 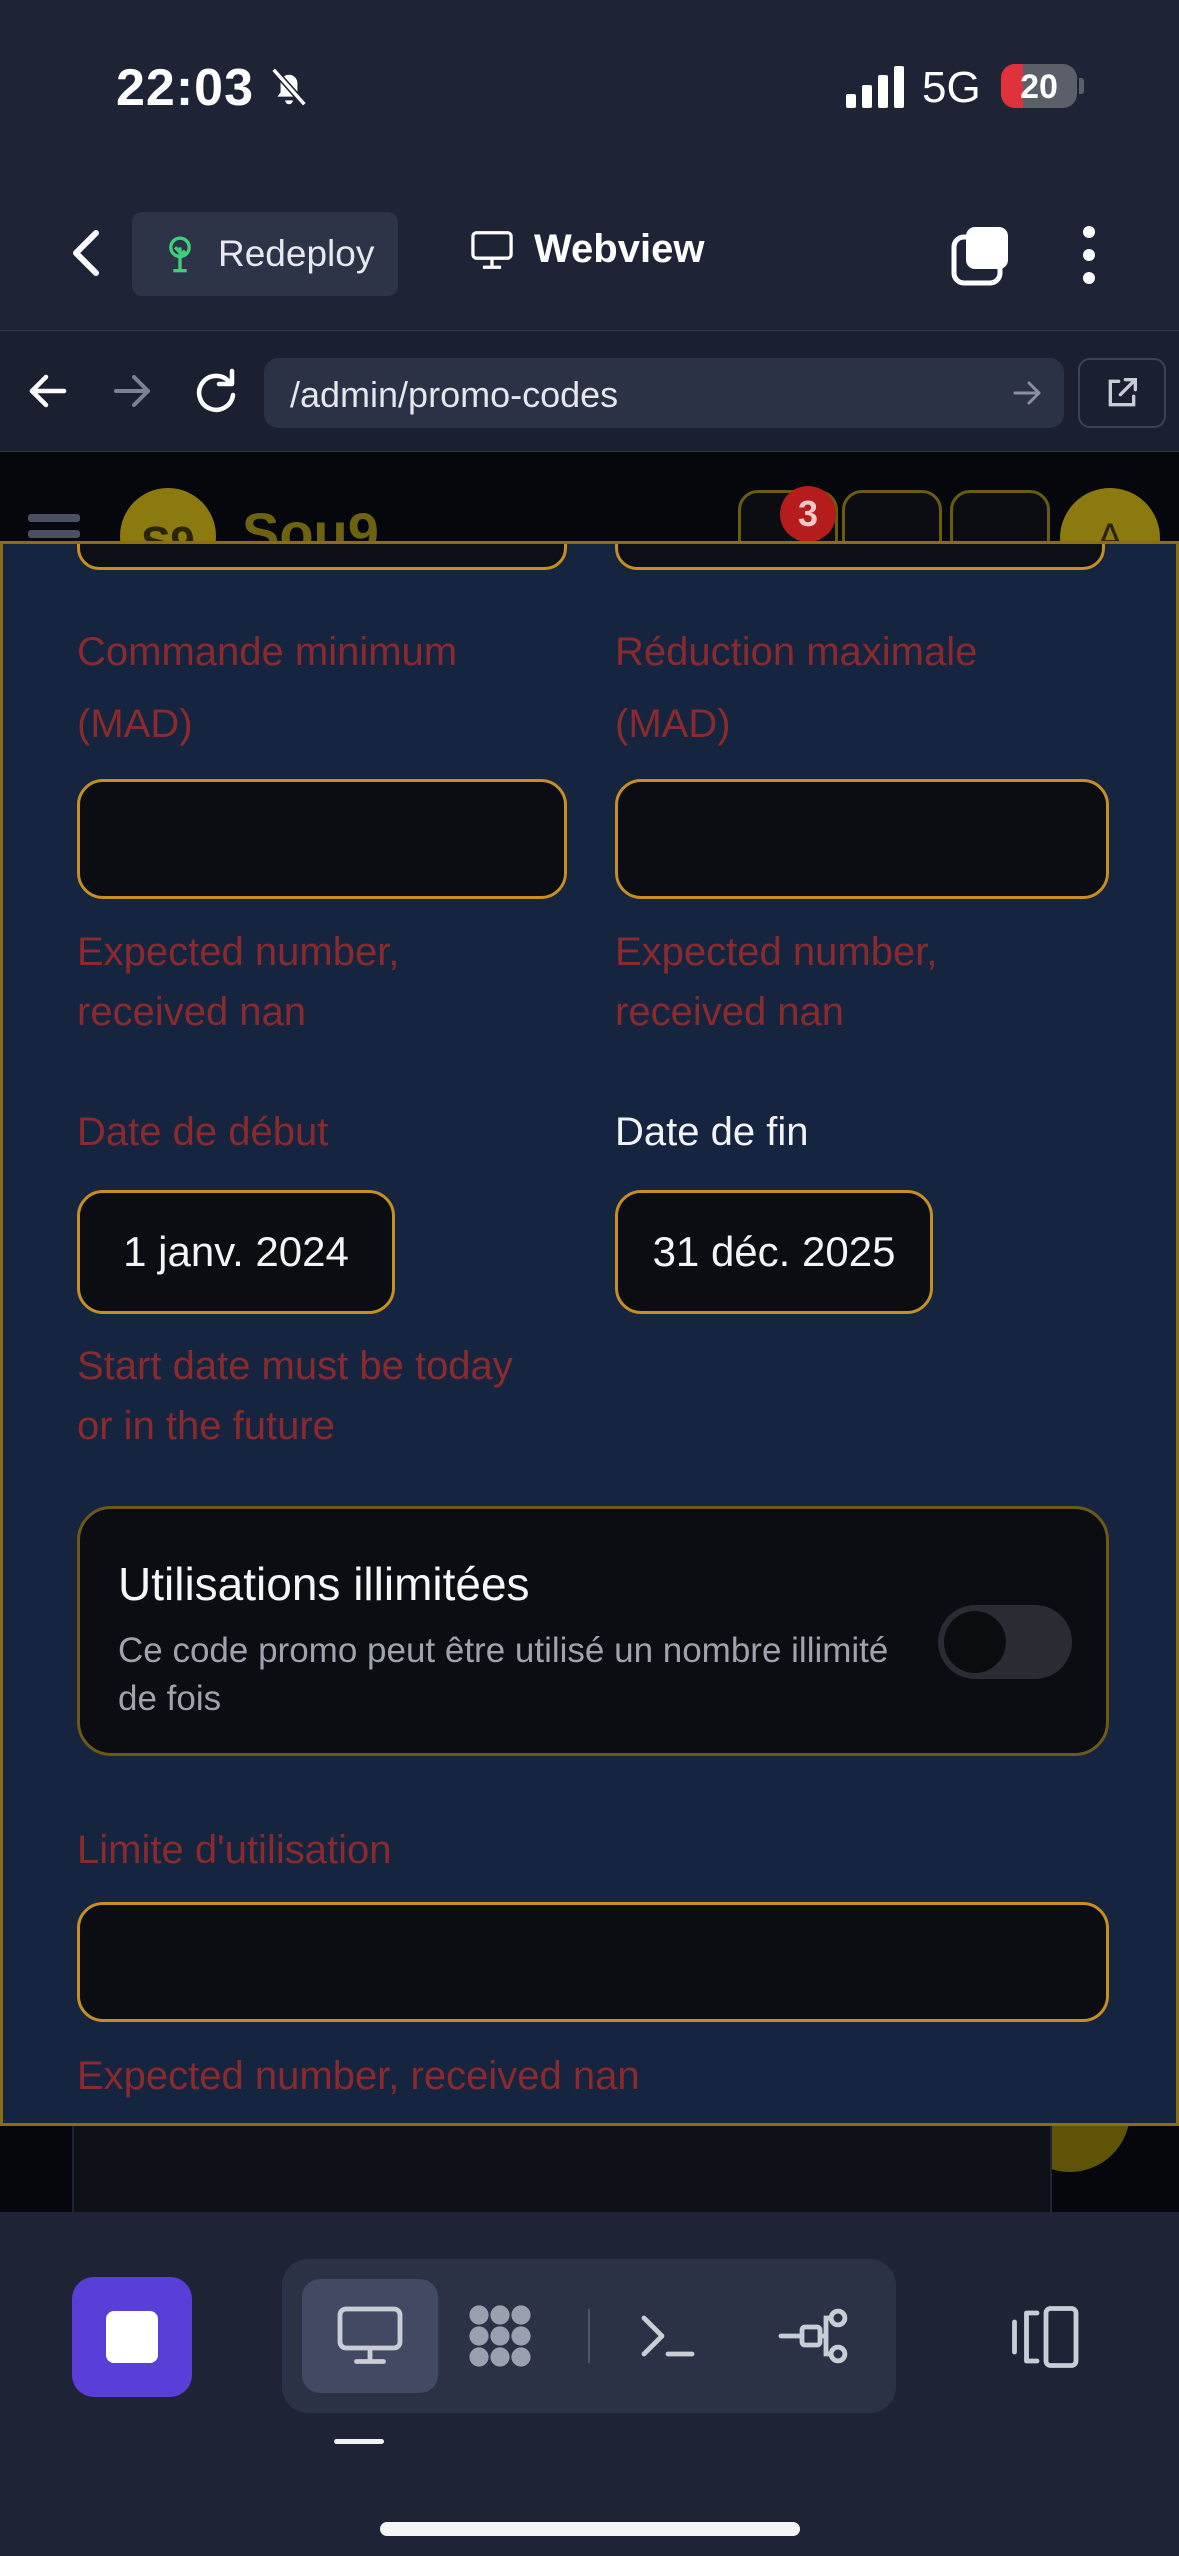 What do you see at coordinates (1027, 393) in the screenshot?
I see `go-arrow-icon` at bounding box center [1027, 393].